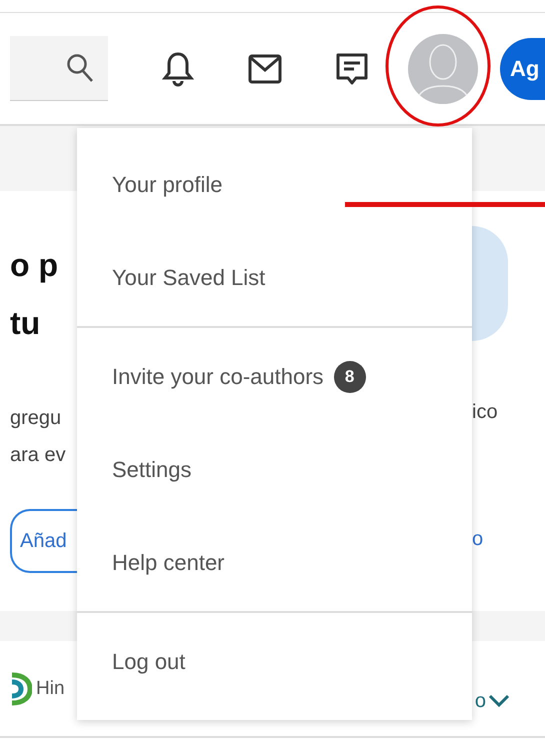 This screenshot has width=545, height=750. What do you see at coordinates (352, 69) in the screenshot?
I see `chat-icon` at bounding box center [352, 69].